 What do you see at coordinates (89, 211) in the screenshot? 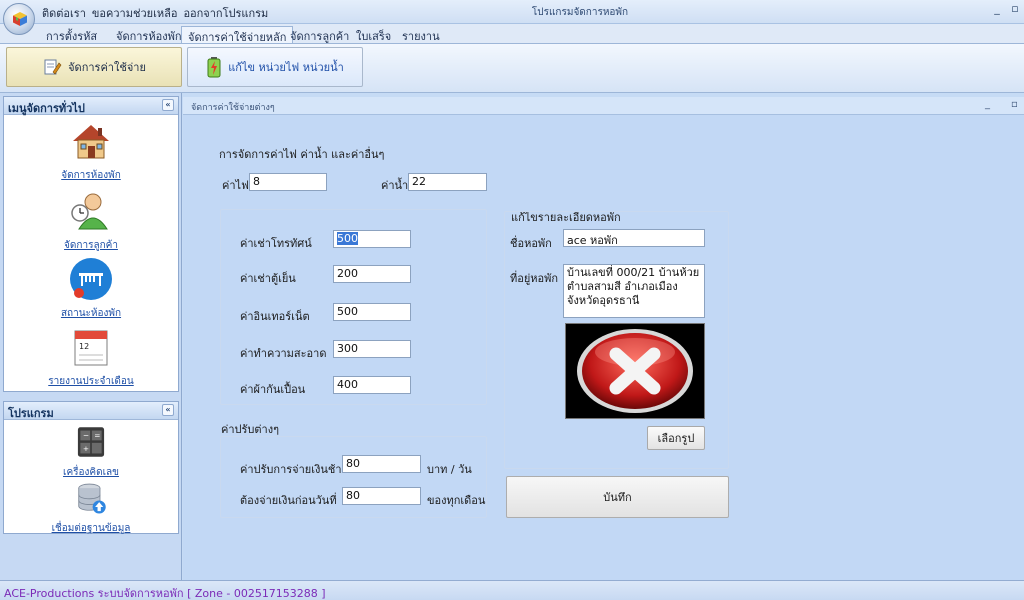
I see `user-clock-icon` at bounding box center [89, 211].